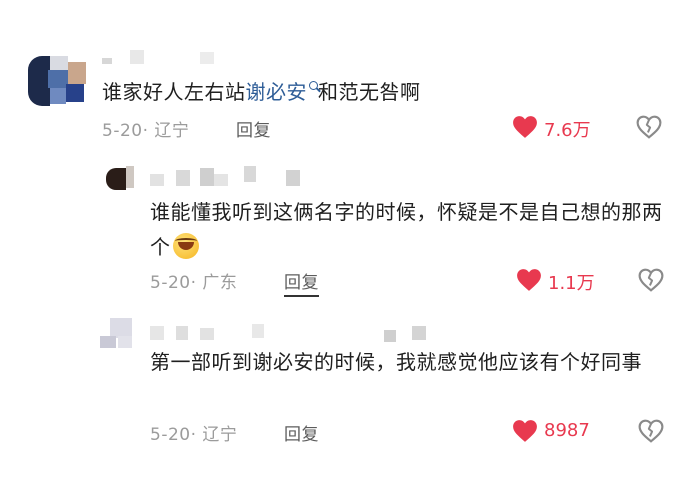 Image resolution: width=690 pixels, height=491 pixels. I want to click on comment-location: 广东, so click(220, 283).